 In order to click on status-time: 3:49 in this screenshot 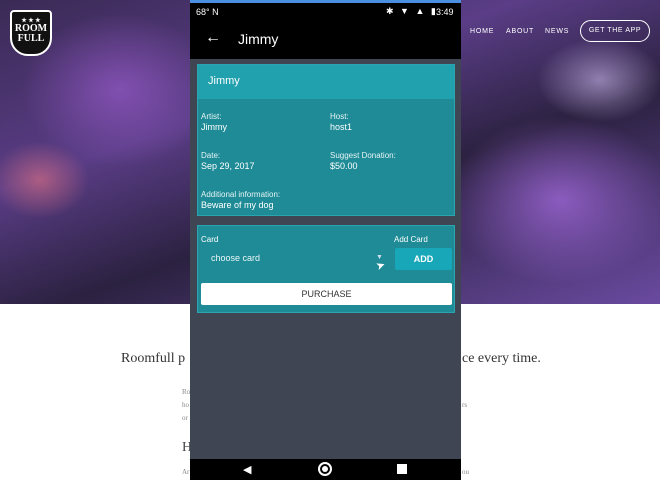, I will do `click(445, 12)`.